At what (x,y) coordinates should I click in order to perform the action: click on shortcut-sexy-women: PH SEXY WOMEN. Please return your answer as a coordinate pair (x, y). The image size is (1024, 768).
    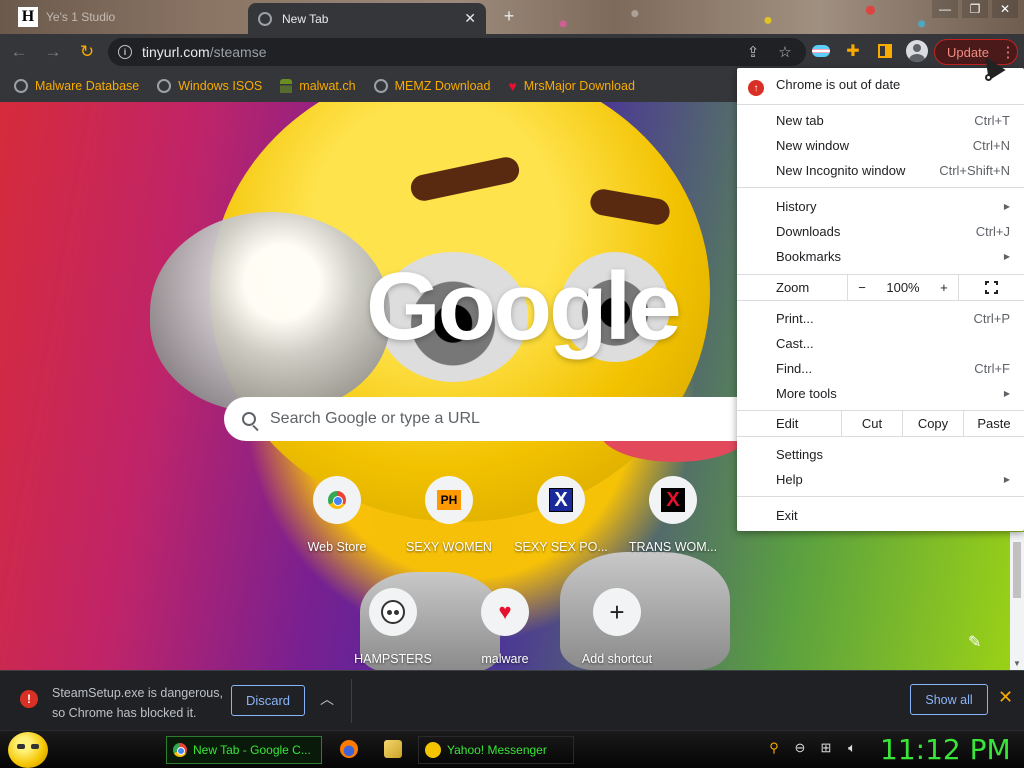
    Looking at the image, I should click on (449, 515).